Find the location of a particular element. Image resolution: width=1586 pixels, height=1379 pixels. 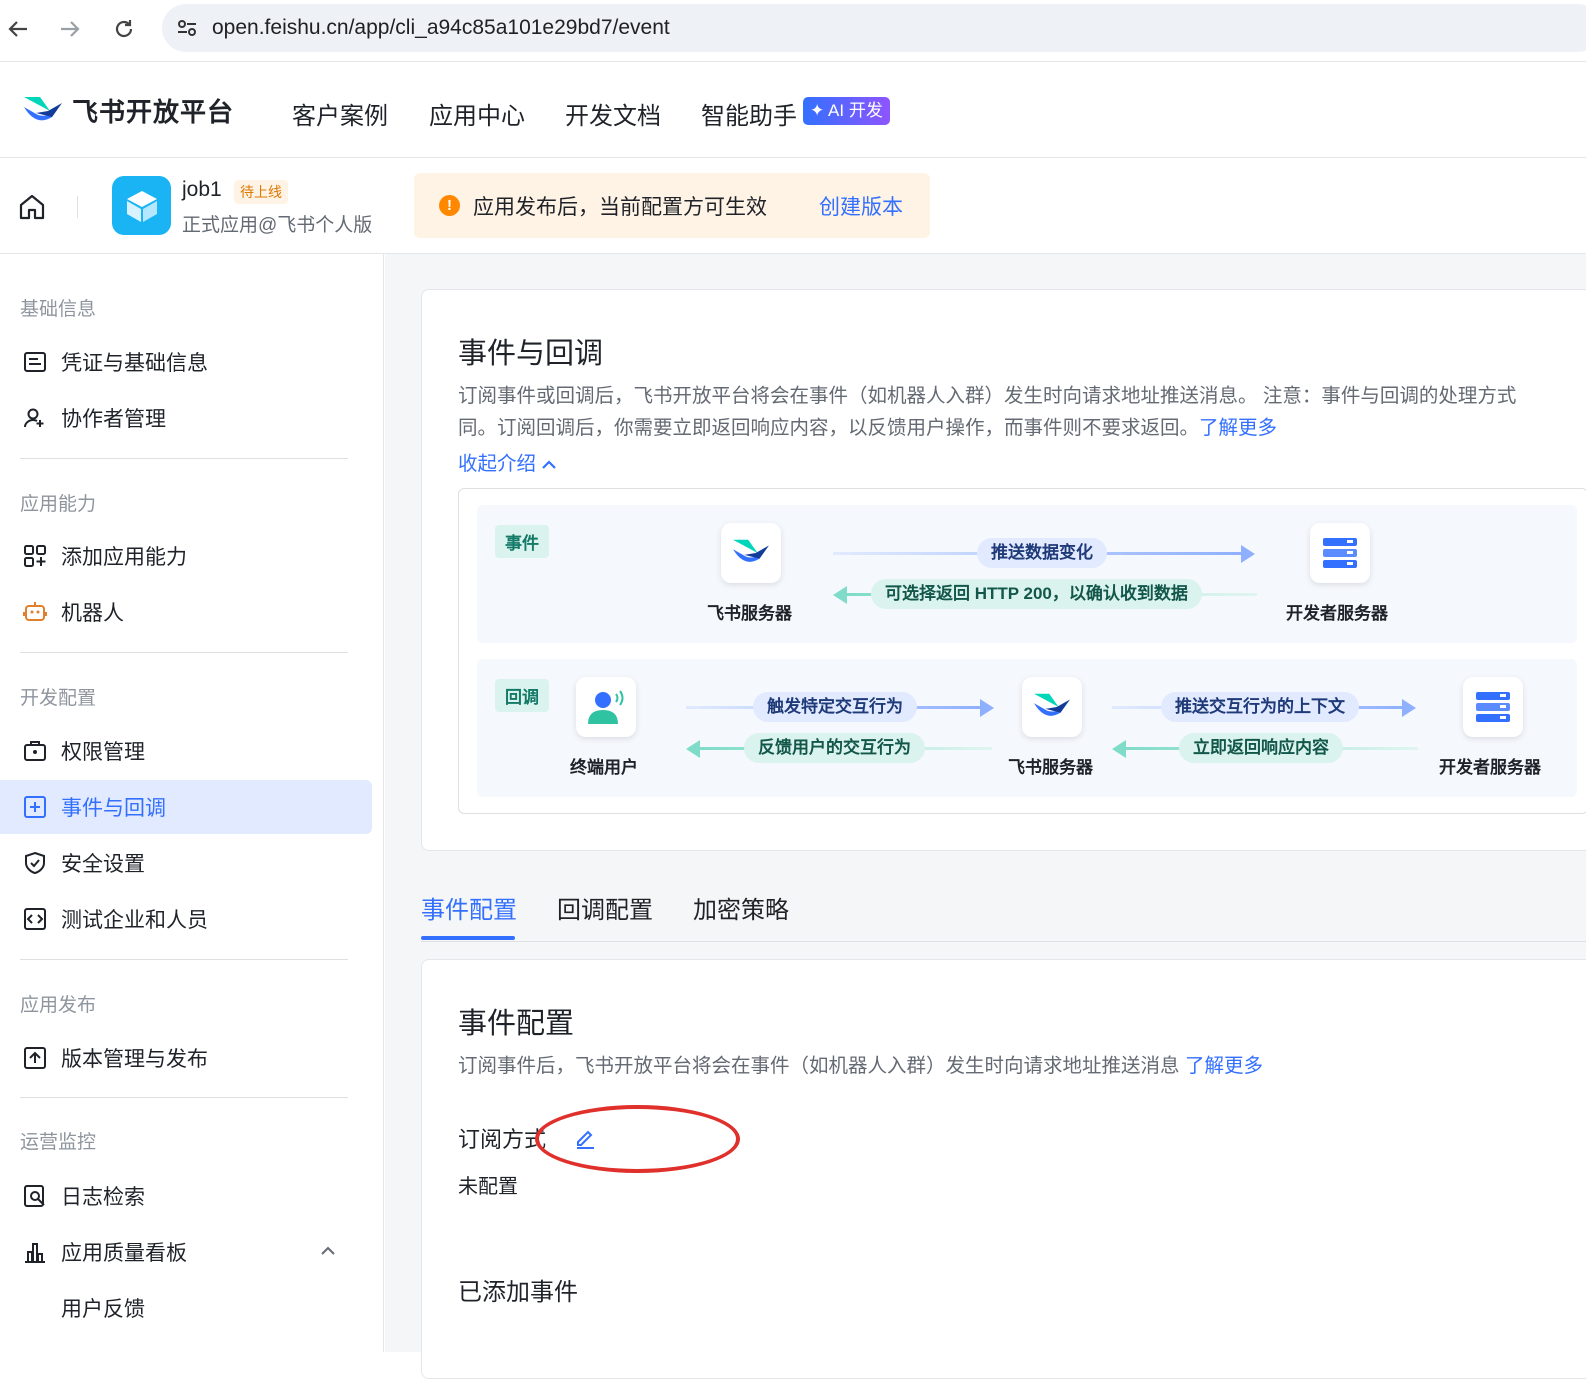

active-tab-indicator is located at coordinates (468, 938).